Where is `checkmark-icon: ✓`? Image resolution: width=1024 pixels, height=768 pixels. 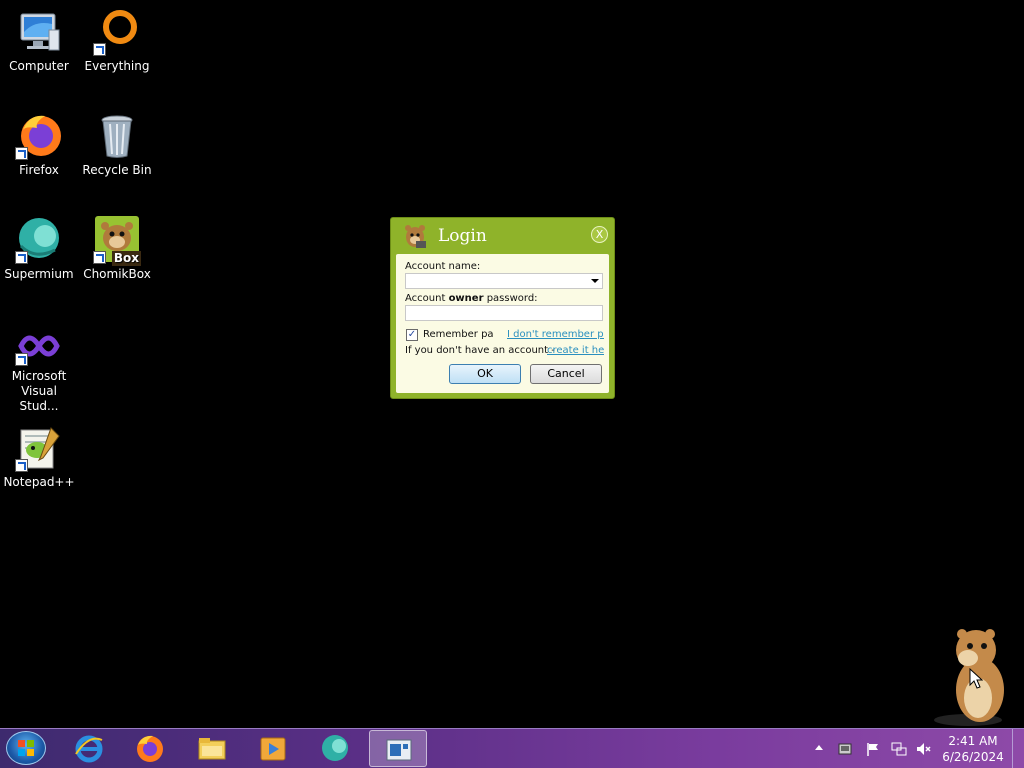 checkmark-icon: ✓ is located at coordinates (412, 334).